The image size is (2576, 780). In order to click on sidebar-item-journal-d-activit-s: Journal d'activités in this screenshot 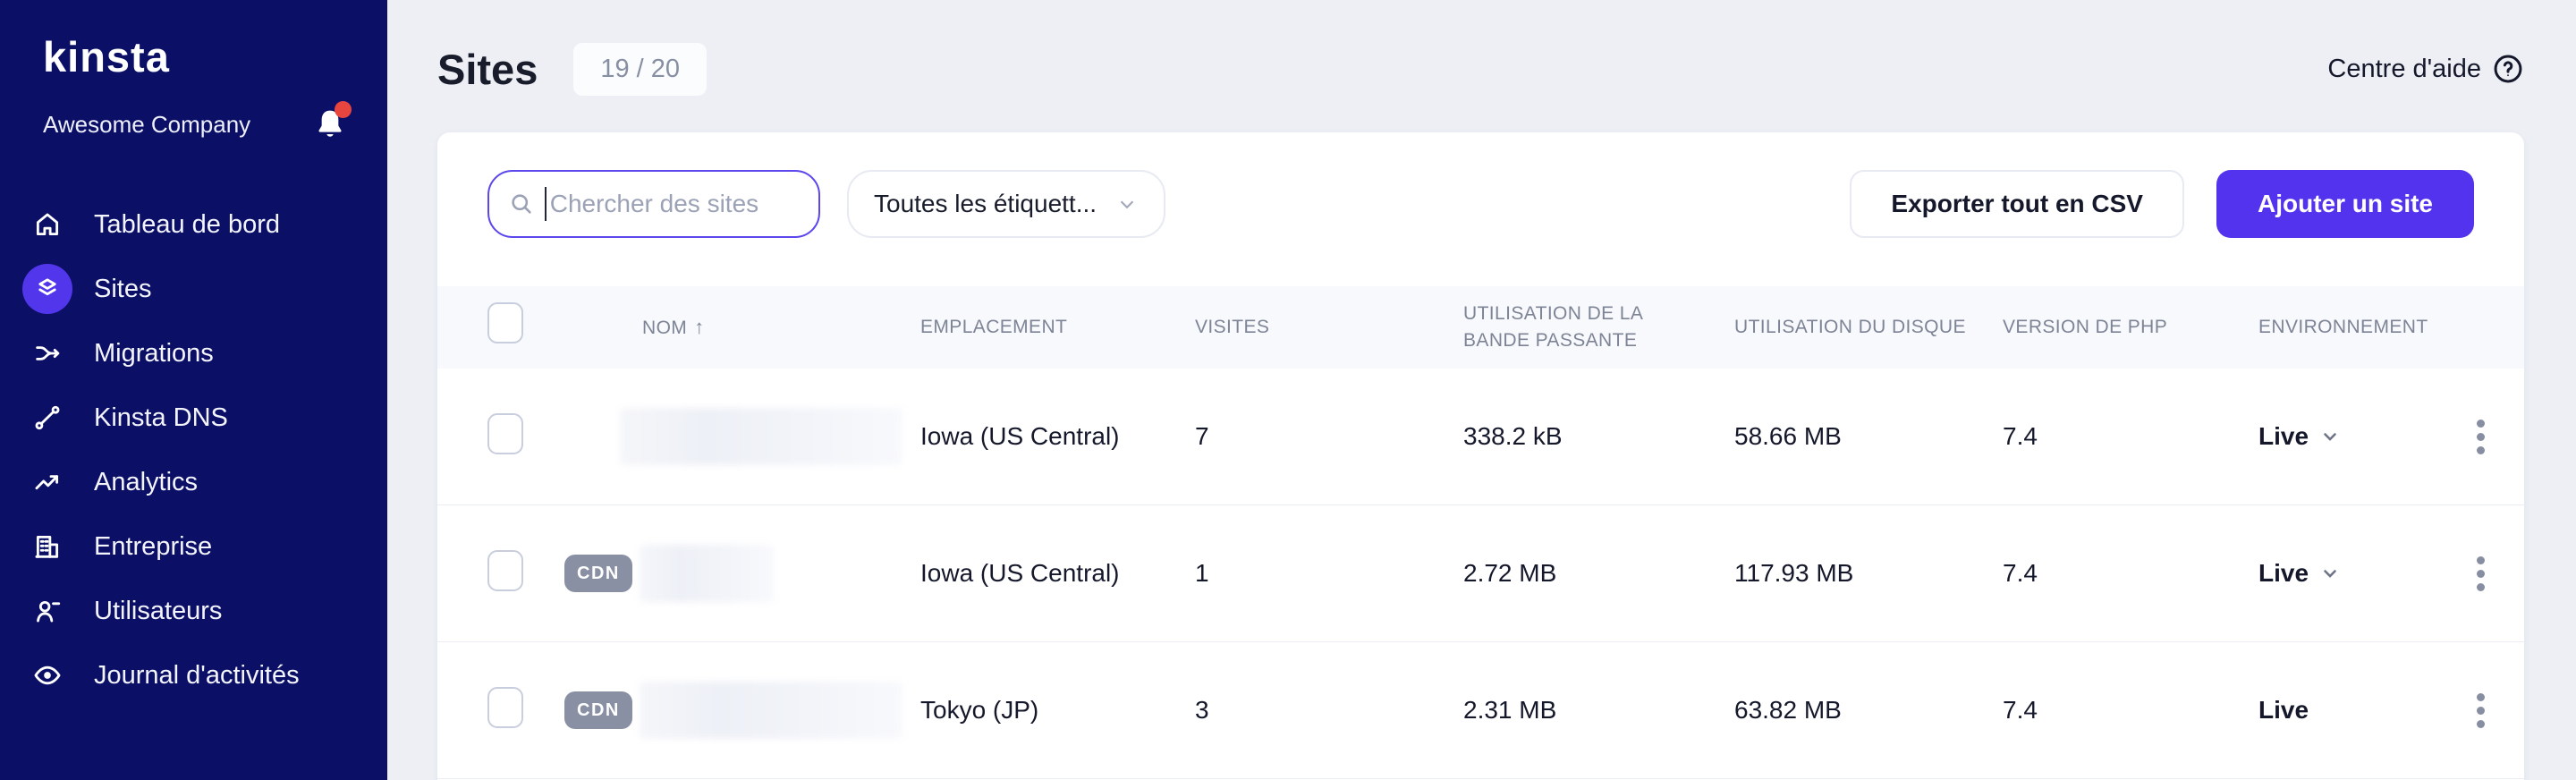, I will do `click(193, 675)`.